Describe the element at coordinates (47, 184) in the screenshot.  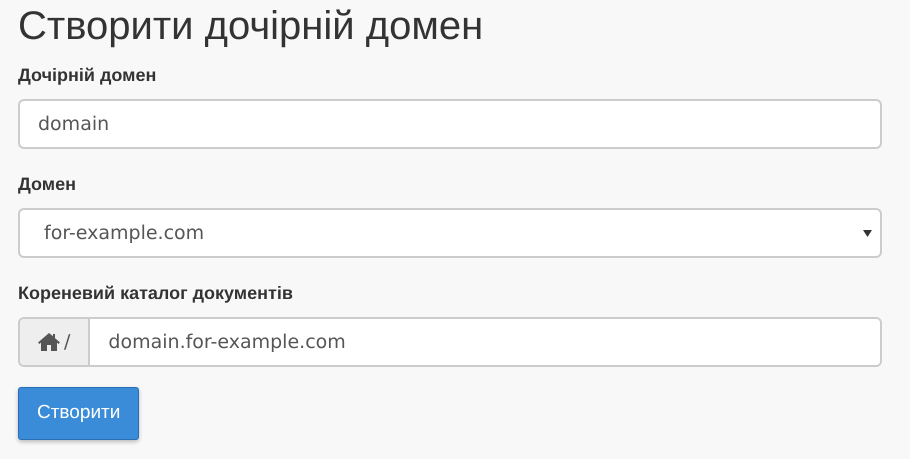
I see `field-label: Домен` at that location.